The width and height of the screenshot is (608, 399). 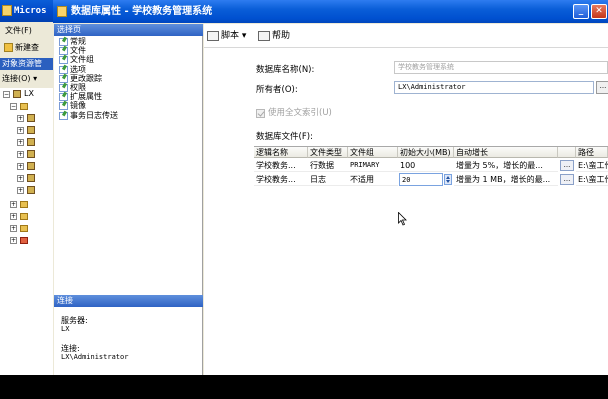 What do you see at coordinates (129, 106) in the screenshot?
I see `page-item: 镜像` at bounding box center [129, 106].